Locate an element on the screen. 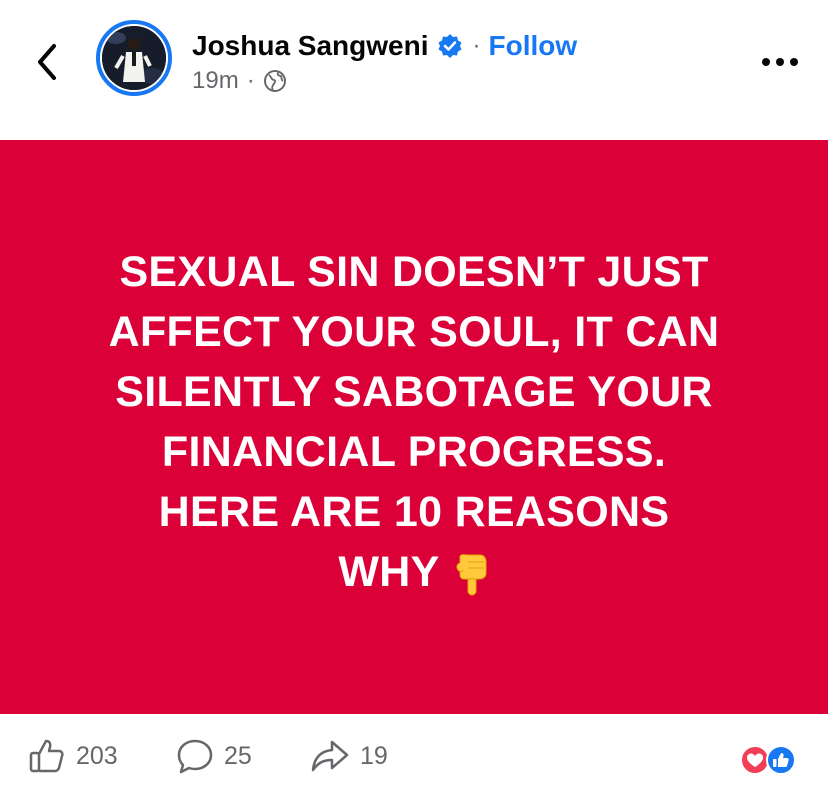  reactions-summary is located at coordinates (772, 760).